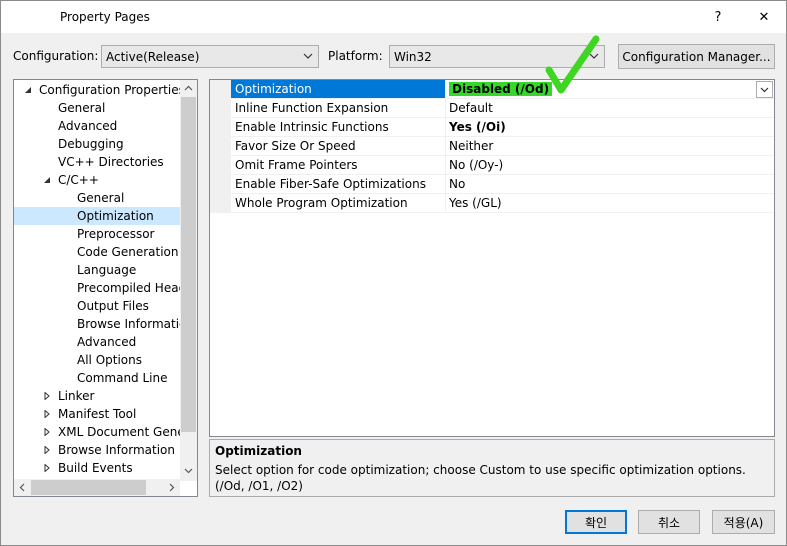 Image resolution: width=787 pixels, height=546 pixels. I want to click on close-button: ✕, so click(764, 17).